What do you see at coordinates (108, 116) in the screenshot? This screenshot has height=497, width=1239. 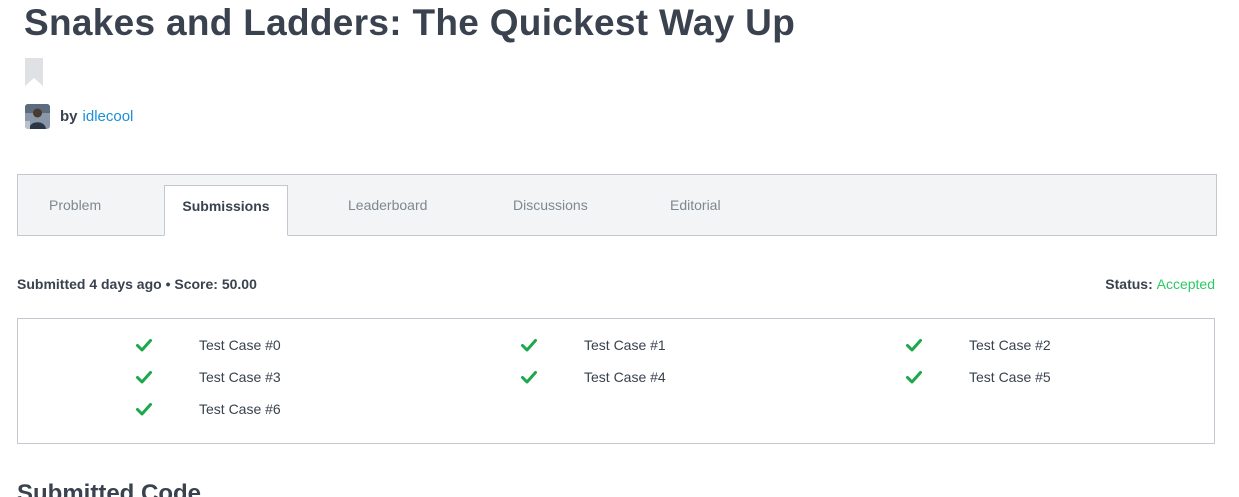 I see `author-link: idlecool` at bounding box center [108, 116].